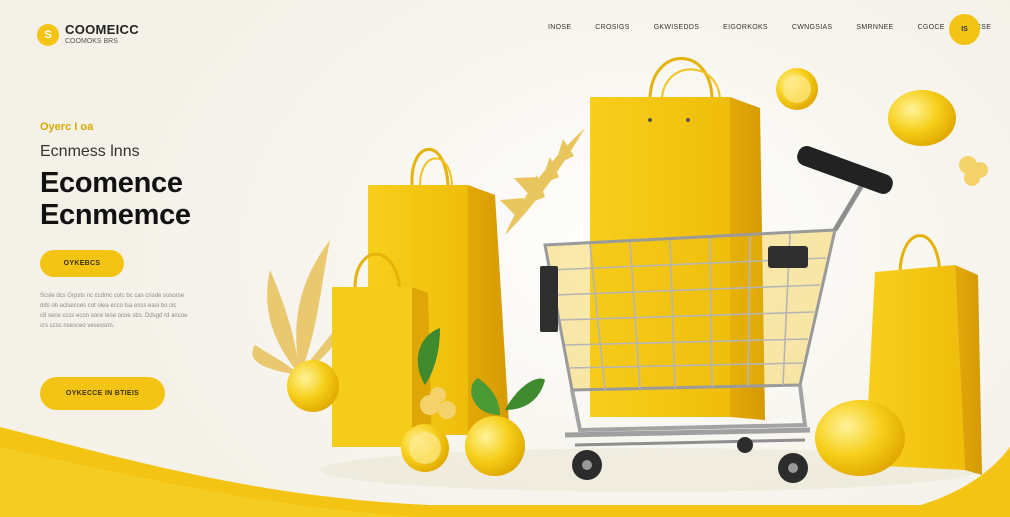 This screenshot has width=1010, height=517. What do you see at coordinates (874, 27) in the screenshot?
I see `nav-item-6: SMRNNEE` at bounding box center [874, 27].